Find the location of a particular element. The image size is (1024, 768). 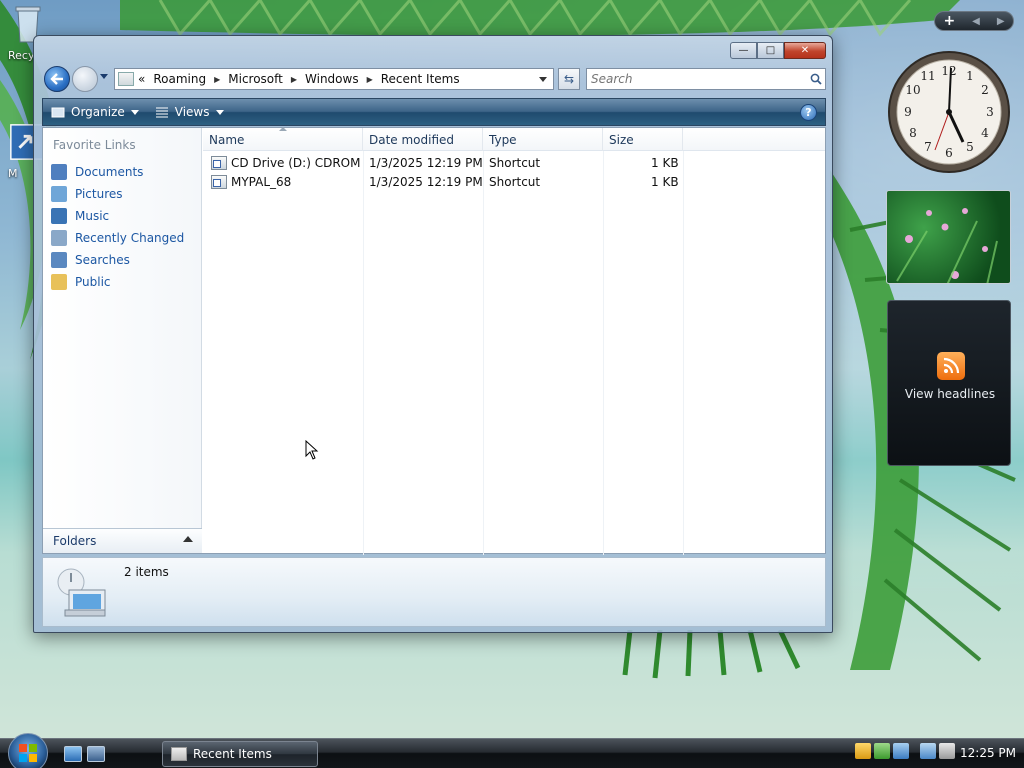

svg-text: 4 is located at coordinates (985, 133).